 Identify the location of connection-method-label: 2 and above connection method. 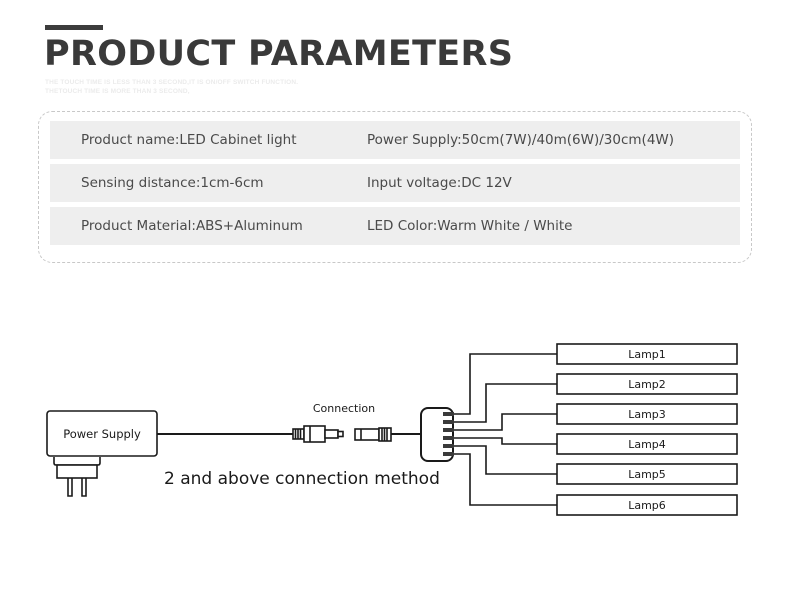
(302, 479).